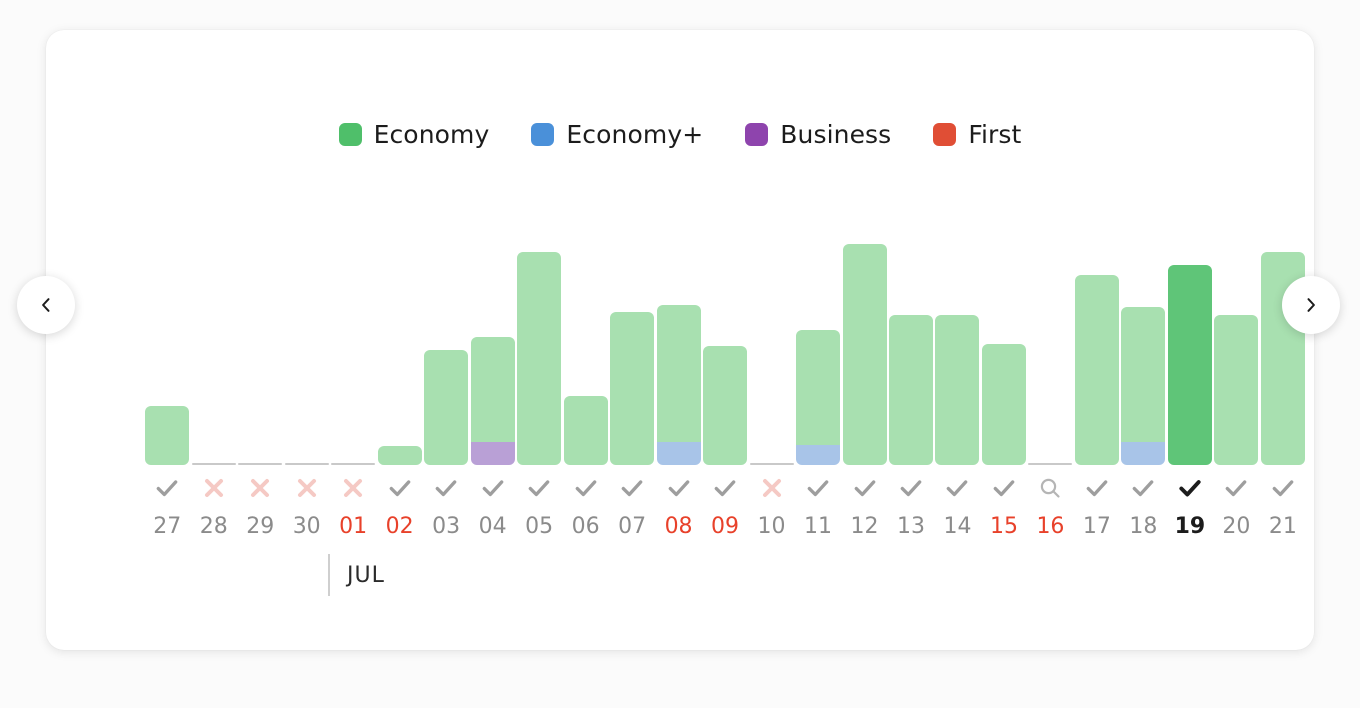 The width and height of the screenshot is (1360, 708). What do you see at coordinates (399, 527) in the screenshot?
I see `date-label-02: 02` at bounding box center [399, 527].